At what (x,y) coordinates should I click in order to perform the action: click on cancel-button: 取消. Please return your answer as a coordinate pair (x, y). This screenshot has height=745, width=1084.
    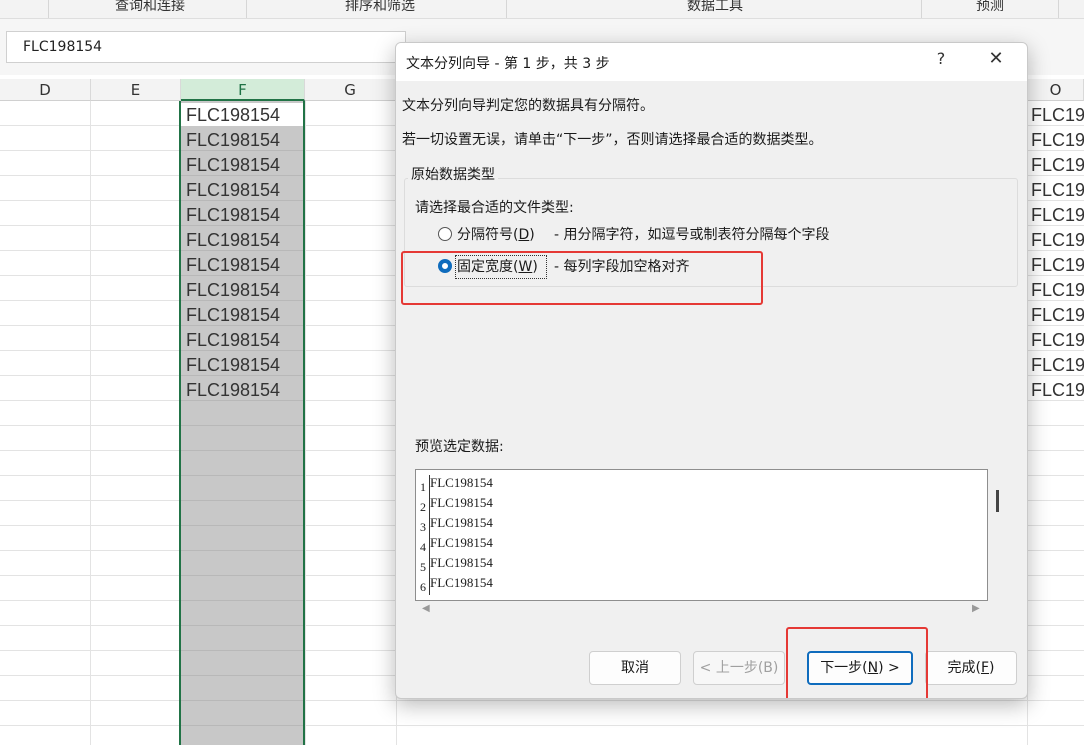
    Looking at the image, I should click on (635, 668).